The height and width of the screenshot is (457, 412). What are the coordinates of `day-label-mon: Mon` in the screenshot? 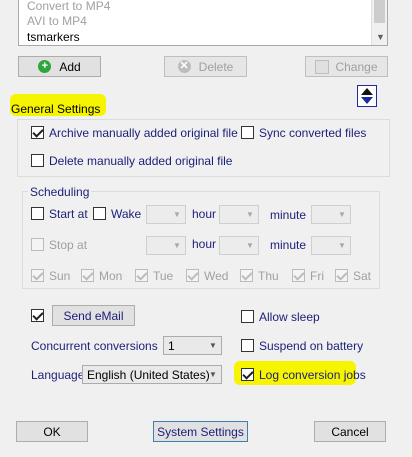 It's located at (111, 276).